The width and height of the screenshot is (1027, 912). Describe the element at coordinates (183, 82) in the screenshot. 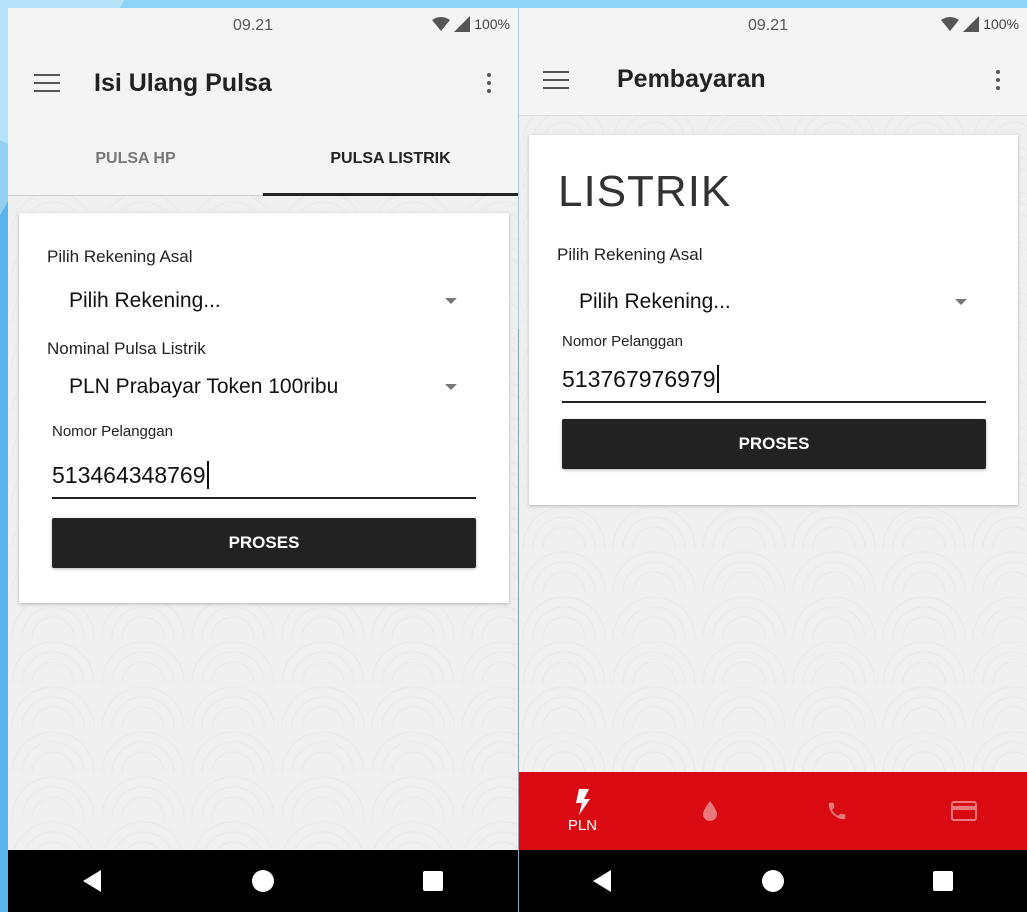

I see `page-title: Isi Ulang Pulsa` at that location.